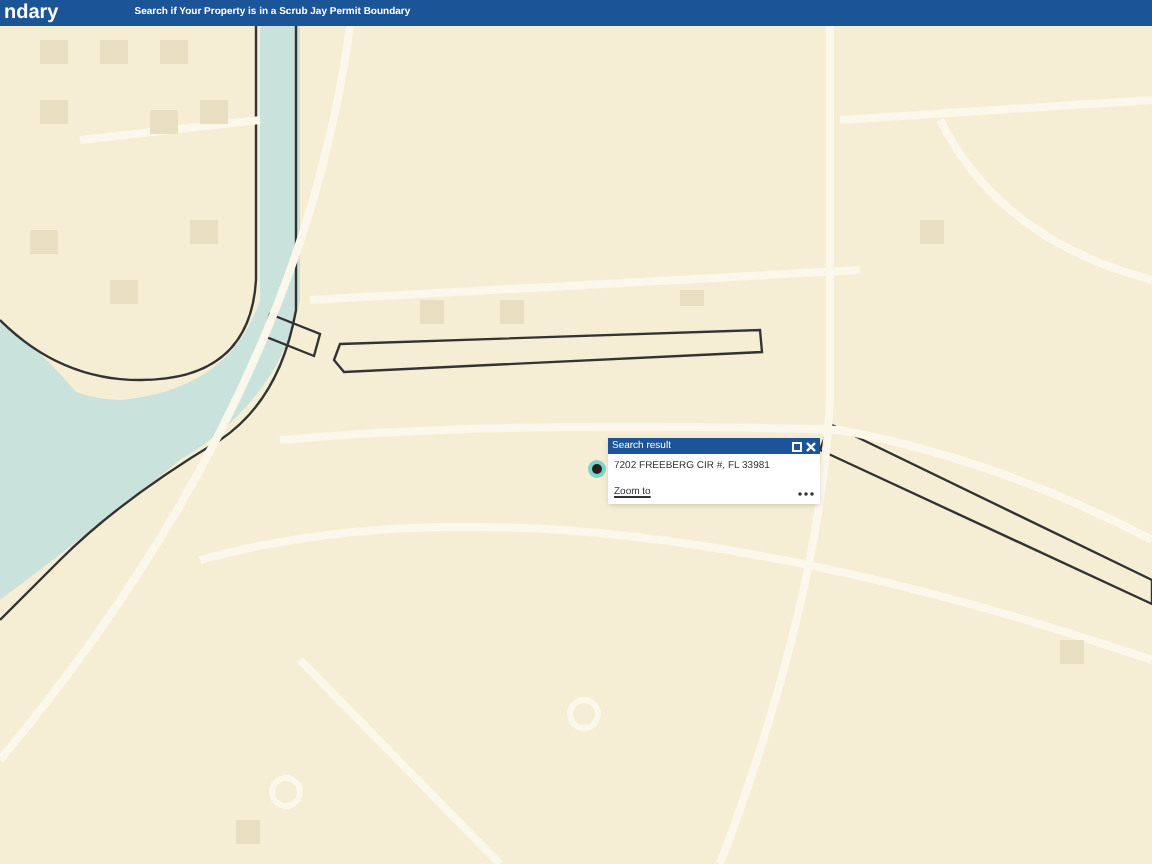 This screenshot has width=1152, height=864. What do you see at coordinates (797, 446) in the screenshot?
I see `maximize-icon` at bounding box center [797, 446].